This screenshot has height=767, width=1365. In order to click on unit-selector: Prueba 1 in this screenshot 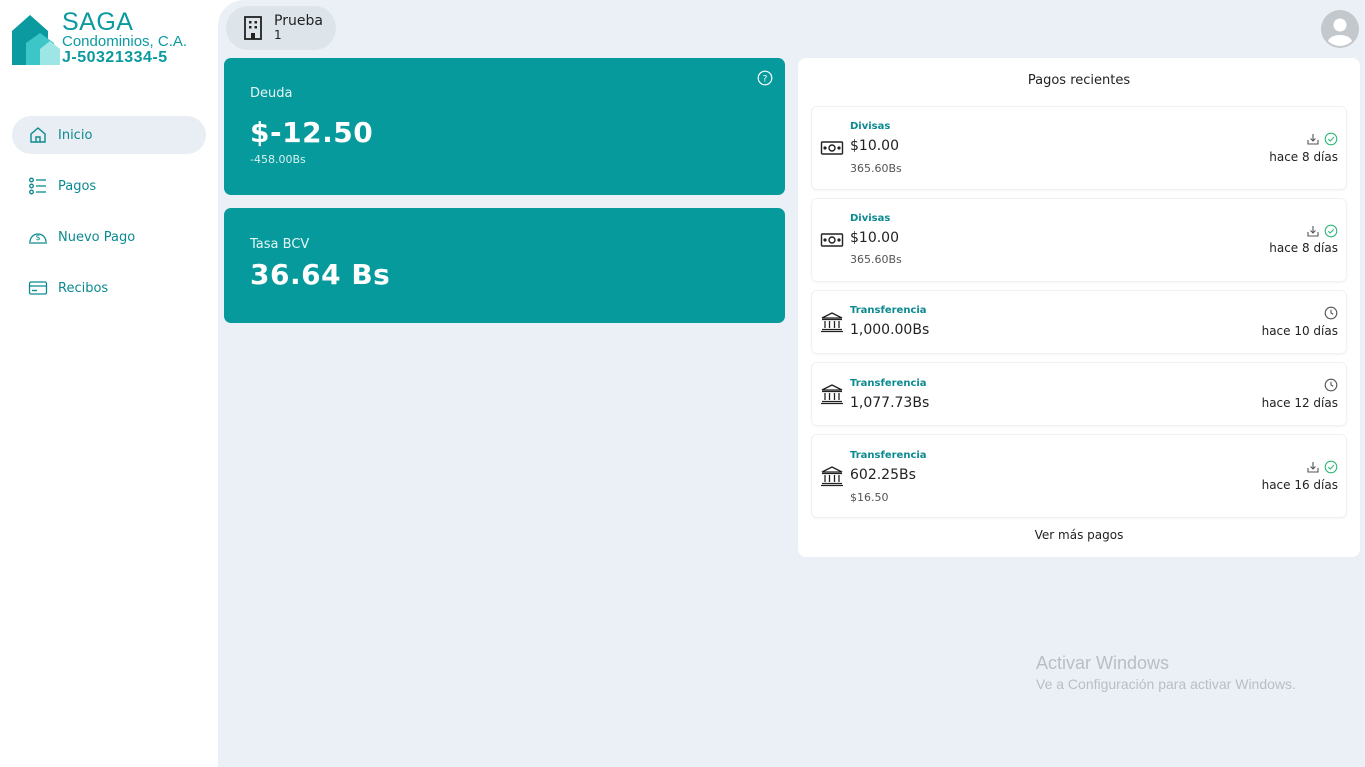, I will do `click(281, 28)`.